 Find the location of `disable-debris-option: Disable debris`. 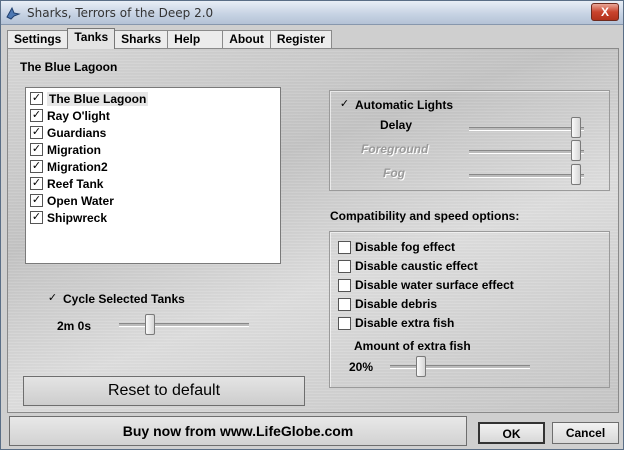

disable-debris-option: Disable debris is located at coordinates (387, 304).